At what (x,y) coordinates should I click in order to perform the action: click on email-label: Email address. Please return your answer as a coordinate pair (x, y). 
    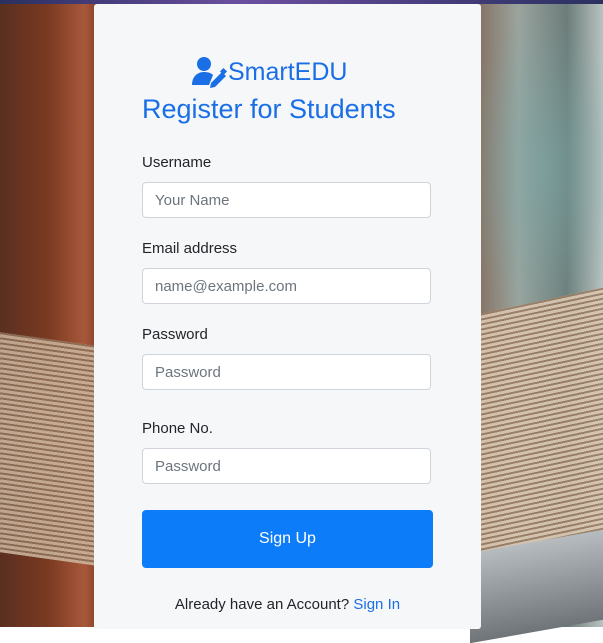
    Looking at the image, I should click on (190, 248).